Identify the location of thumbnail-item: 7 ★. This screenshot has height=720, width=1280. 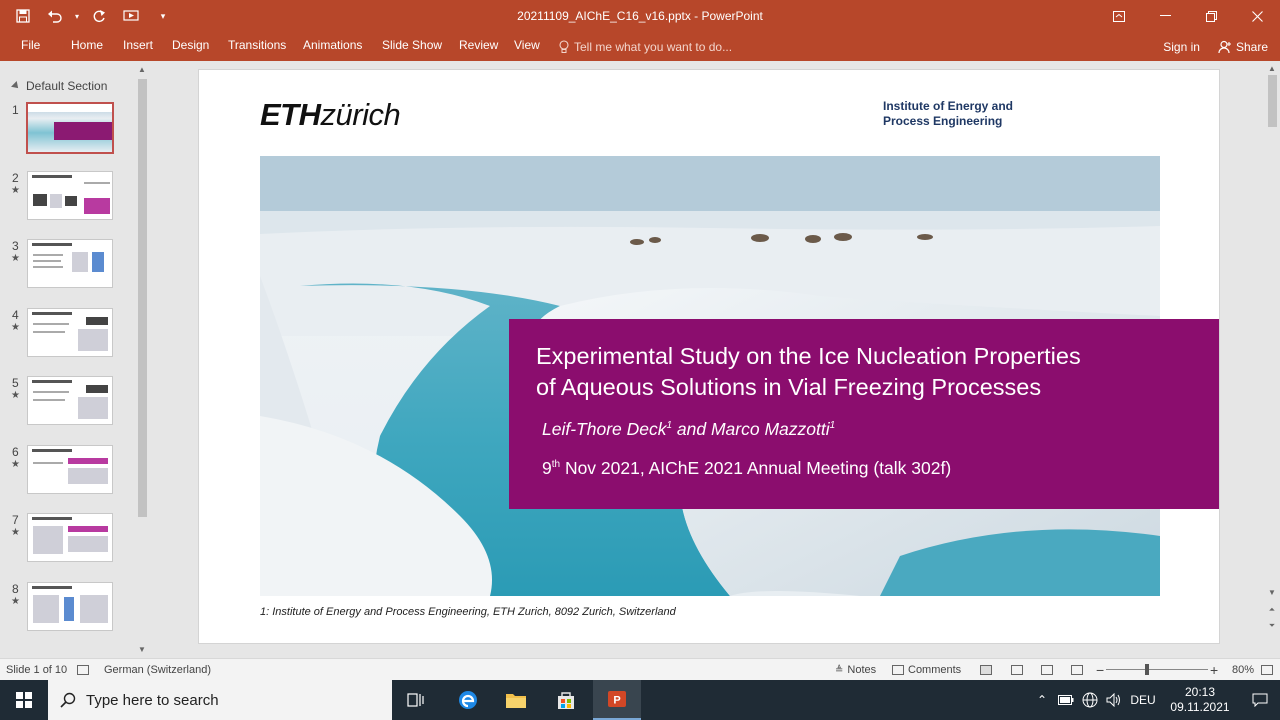
(67, 540).